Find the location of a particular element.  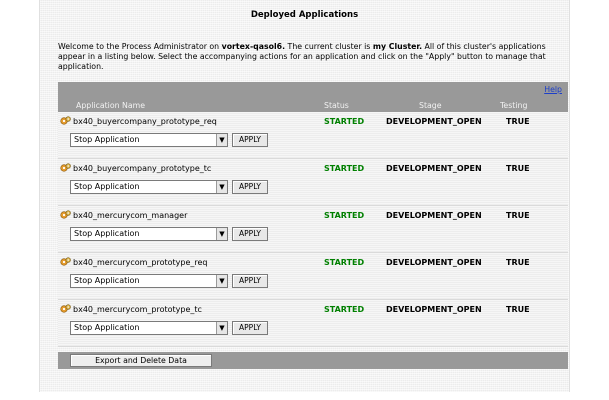

page-title: Deployed Applications is located at coordinates (304, 15).